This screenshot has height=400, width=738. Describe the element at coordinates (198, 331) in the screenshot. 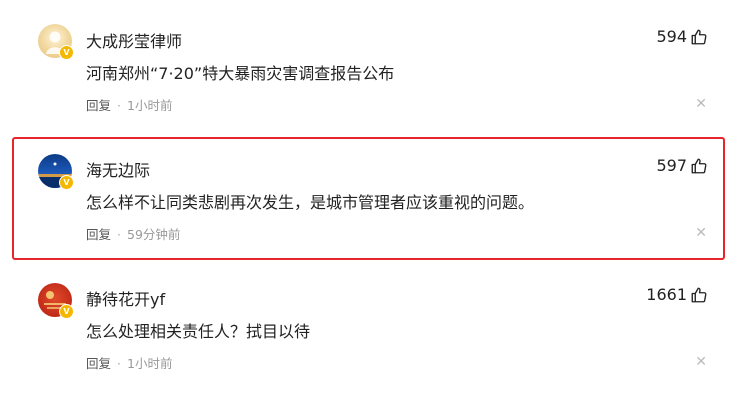

I see `comment-text: 怎么处理相关责任人？拭目以待` at that location.